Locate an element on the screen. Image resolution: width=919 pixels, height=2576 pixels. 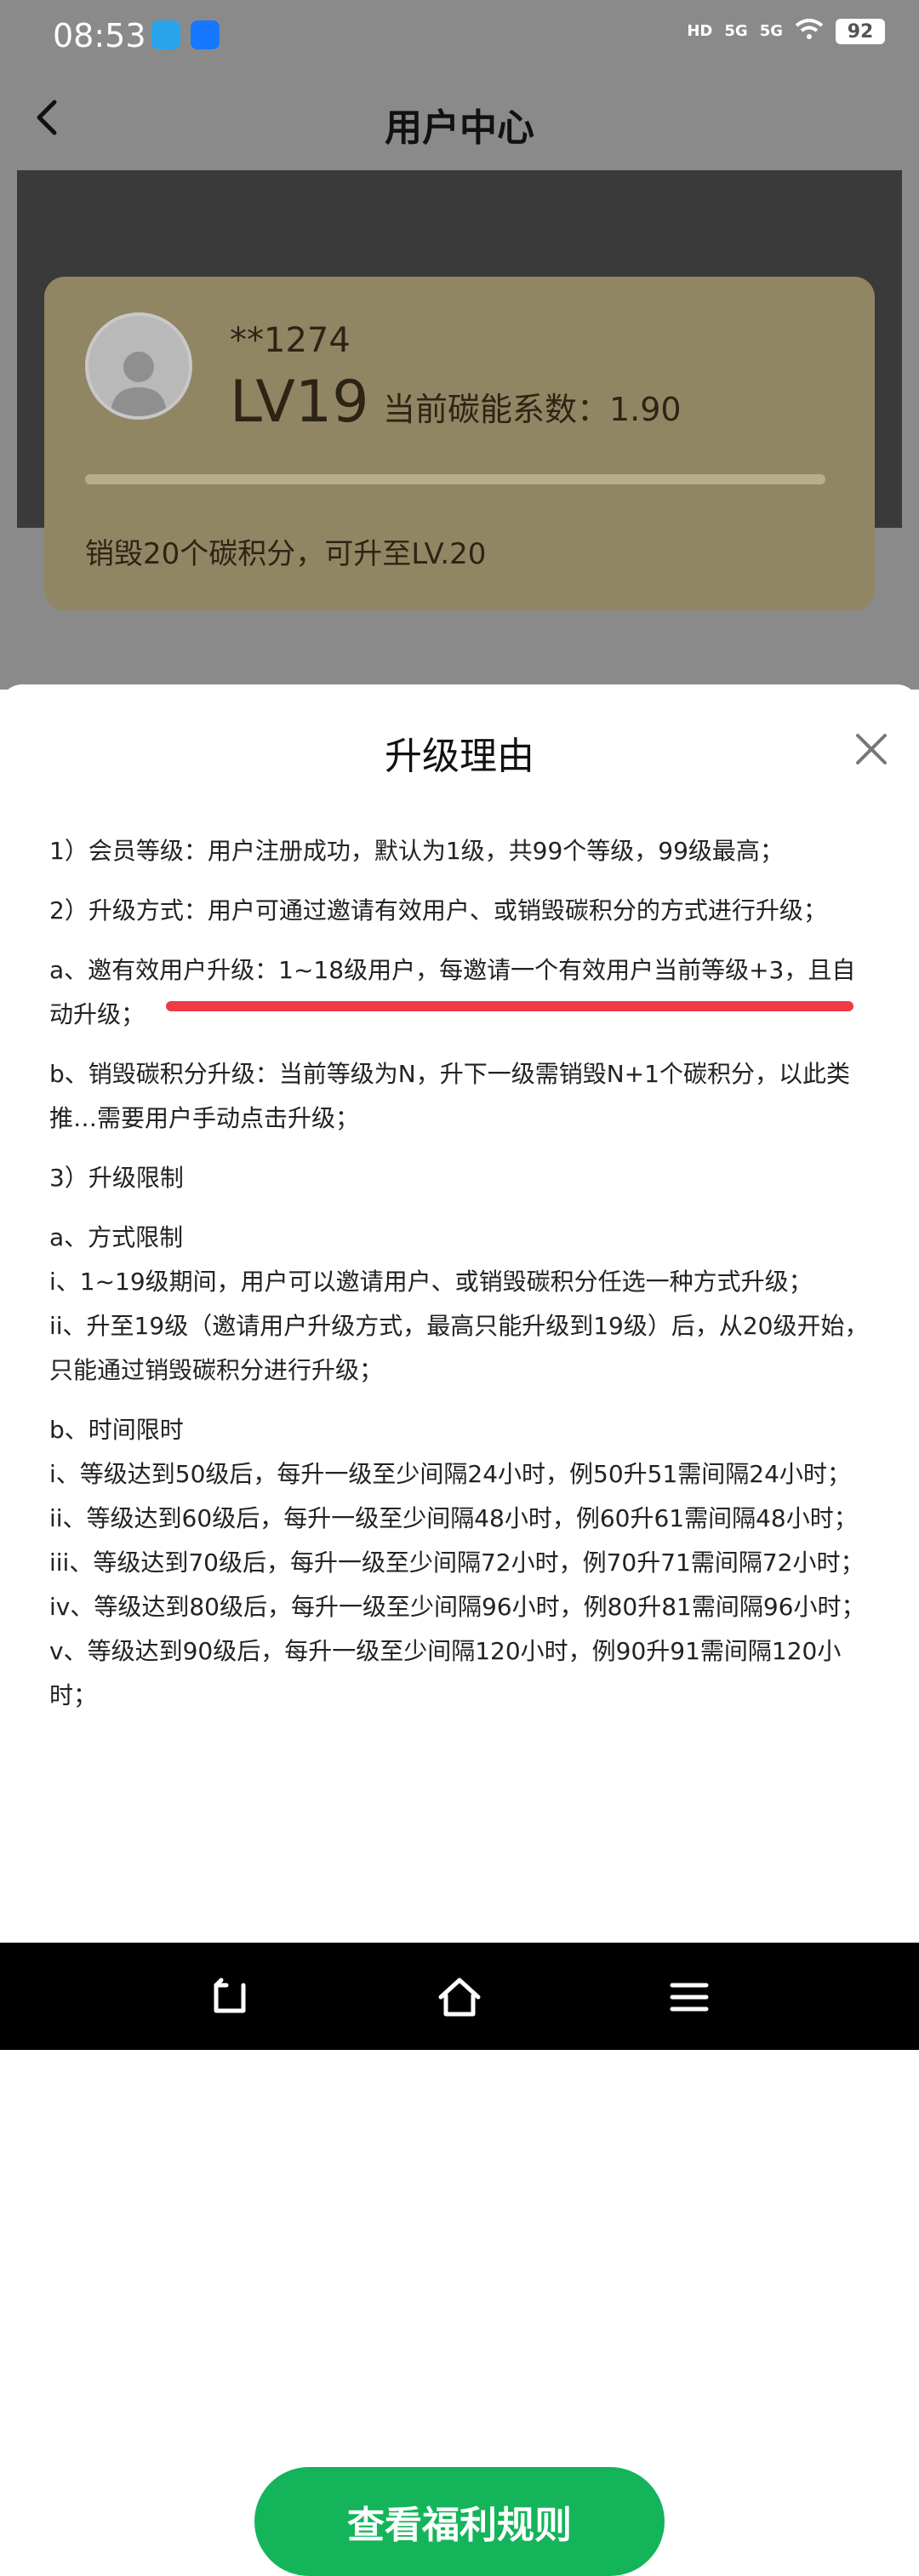
rule-line: 2）升级方式：用户可通过邀请有效用户、或销毁碳积分的方式进行升级； is located at coordinates (438, 910).